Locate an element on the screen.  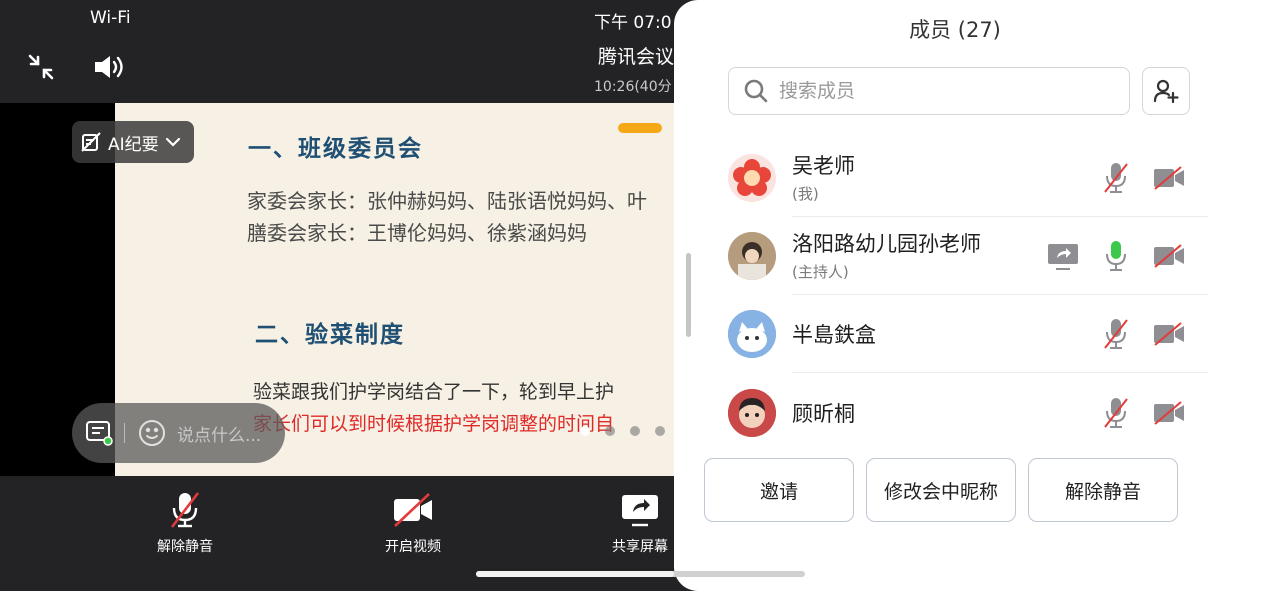
share-screen-label: 共享屏幕 is located at coordinates (640, 547).